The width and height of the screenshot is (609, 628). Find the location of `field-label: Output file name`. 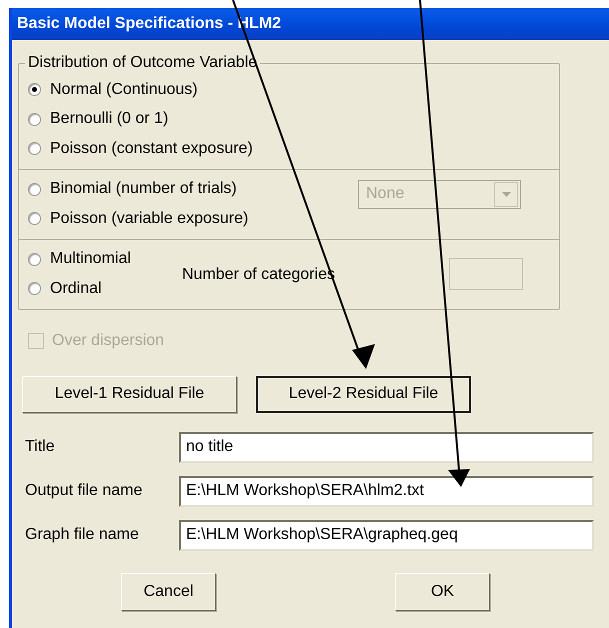

field-label: Output file name is located at coordinates (84, 491).